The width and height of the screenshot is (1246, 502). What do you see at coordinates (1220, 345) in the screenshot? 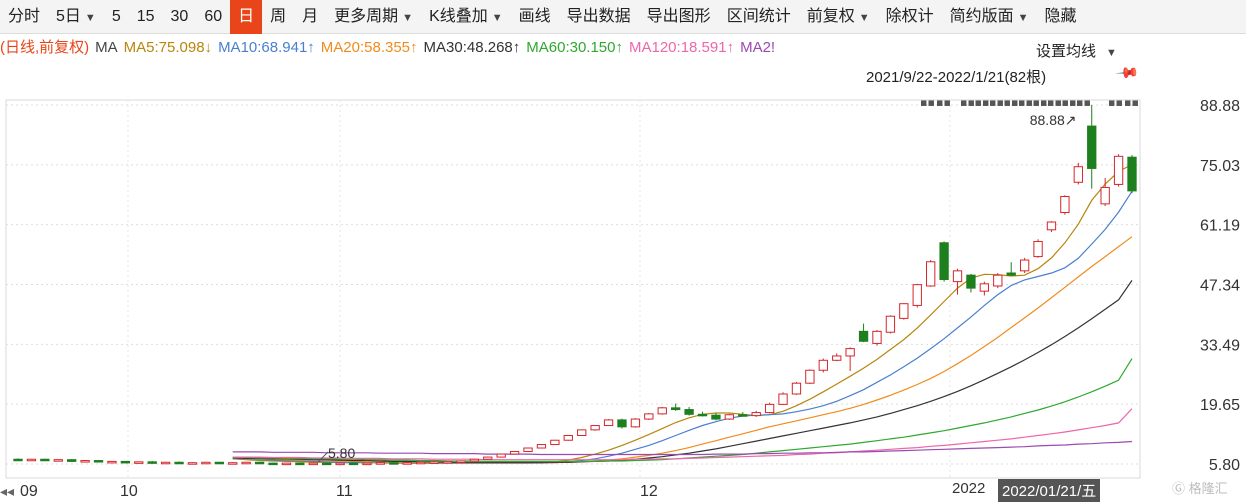
I see `y-tick-label: 33.49` at bounding box center [1220, 345].